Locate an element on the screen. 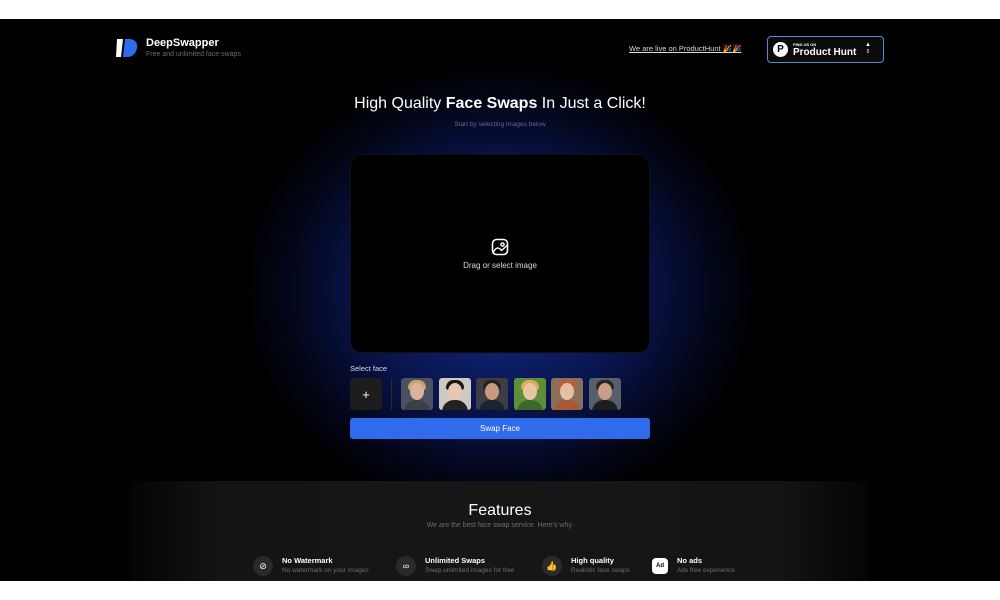 Image resolution: width=1000 pixels, height=600 pixels. feature-no-ads: Ad No ads Ads free experience is located at coordinates (693, 566).